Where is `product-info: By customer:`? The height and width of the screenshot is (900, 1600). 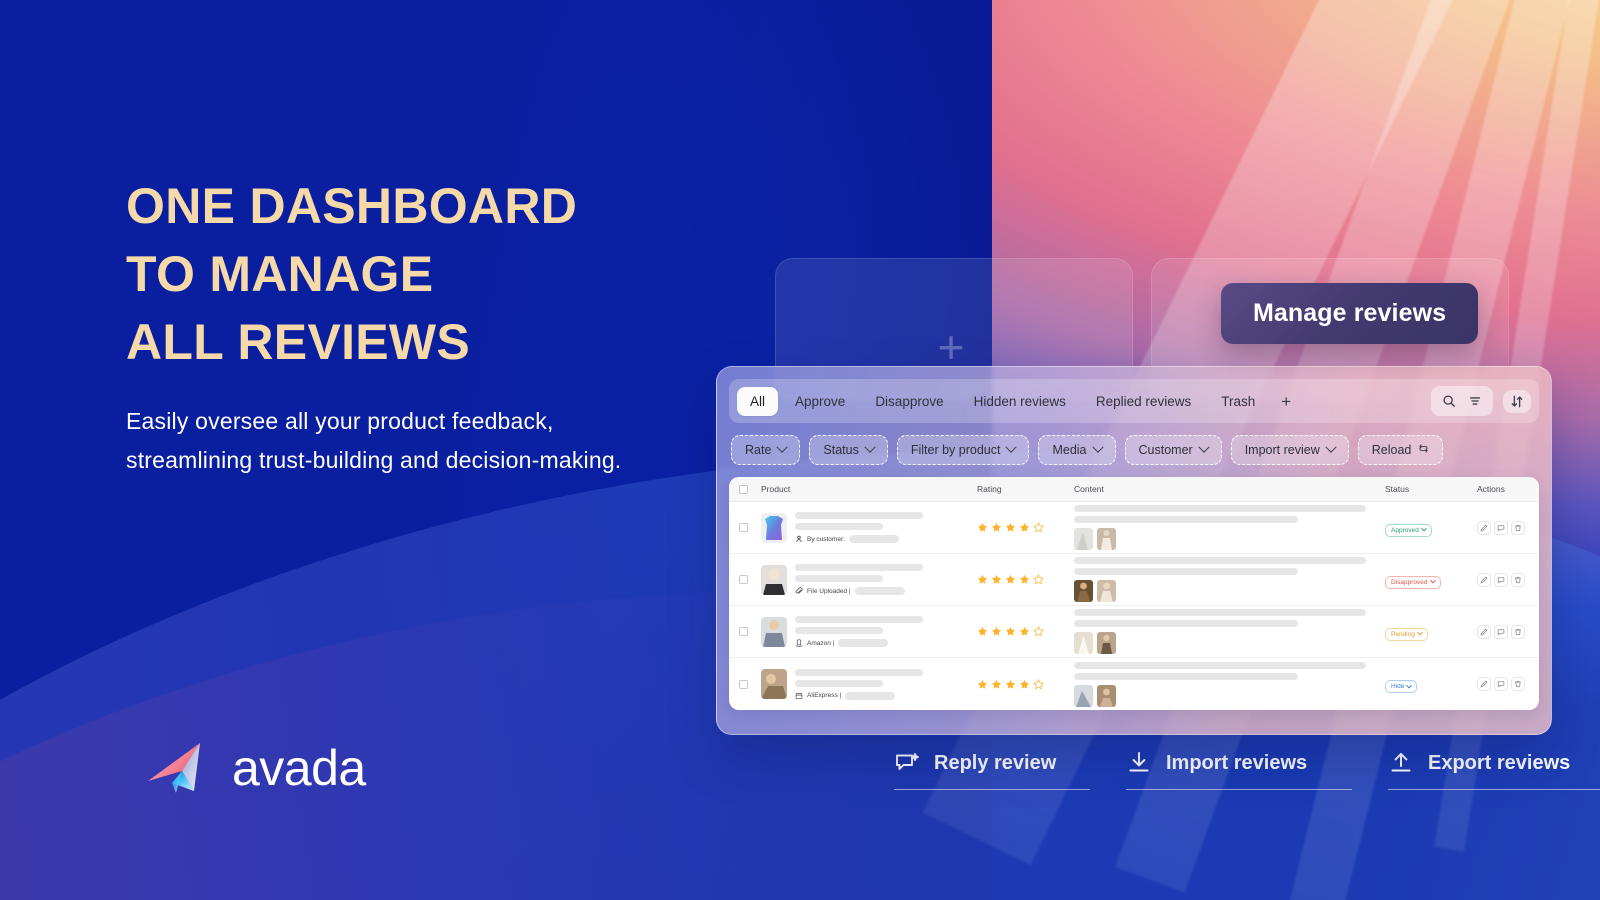
product-info: By customer: is located at coordinates (882, 527).